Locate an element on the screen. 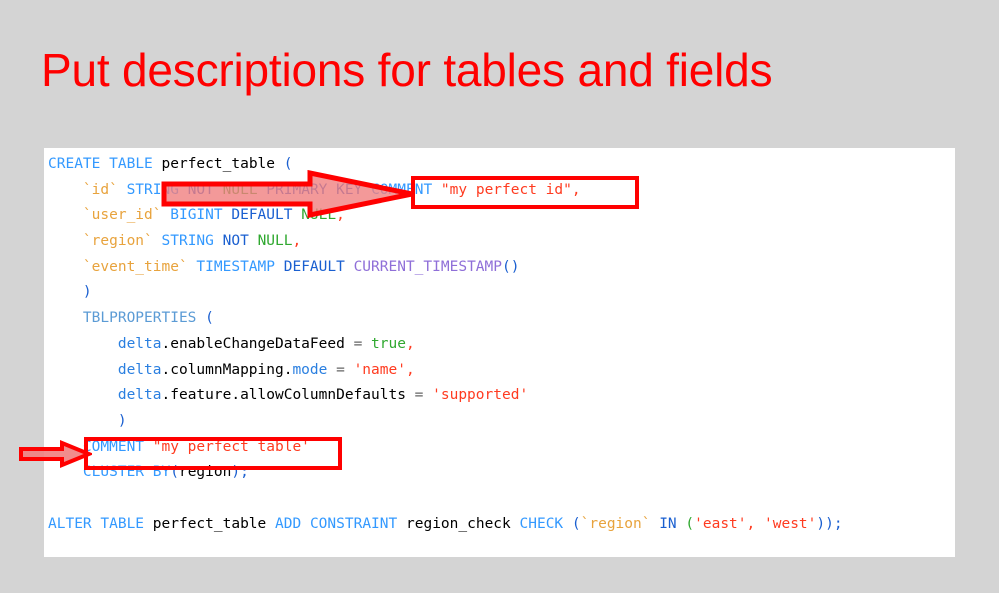 Image resolution: width=999 pixels, height=593 pixels. page-title: Put descriptions for tables and fields is located at coordinates (407, 70).